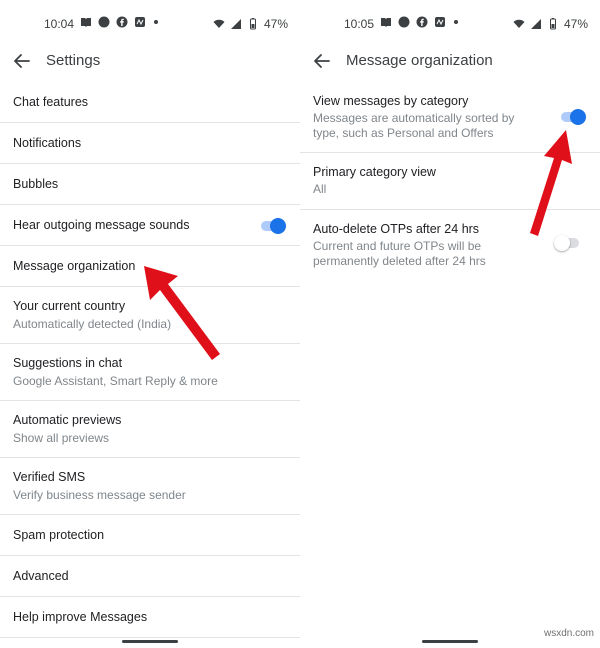  What do you see at coordinates (403, 133) in the screenshot?
I see `view-by-category-desc-line2: type, such as Personal and Offers` at bounding box center [403, 133].